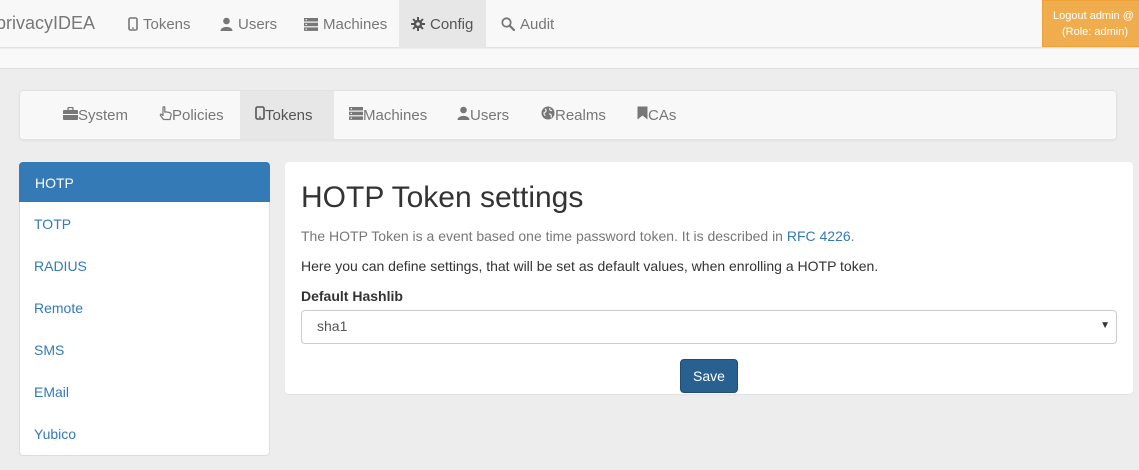  What do you see at coordinates (452, 24) in the screenshot?
I see `nav-config-label: Config` at bounding box center [452, 24].